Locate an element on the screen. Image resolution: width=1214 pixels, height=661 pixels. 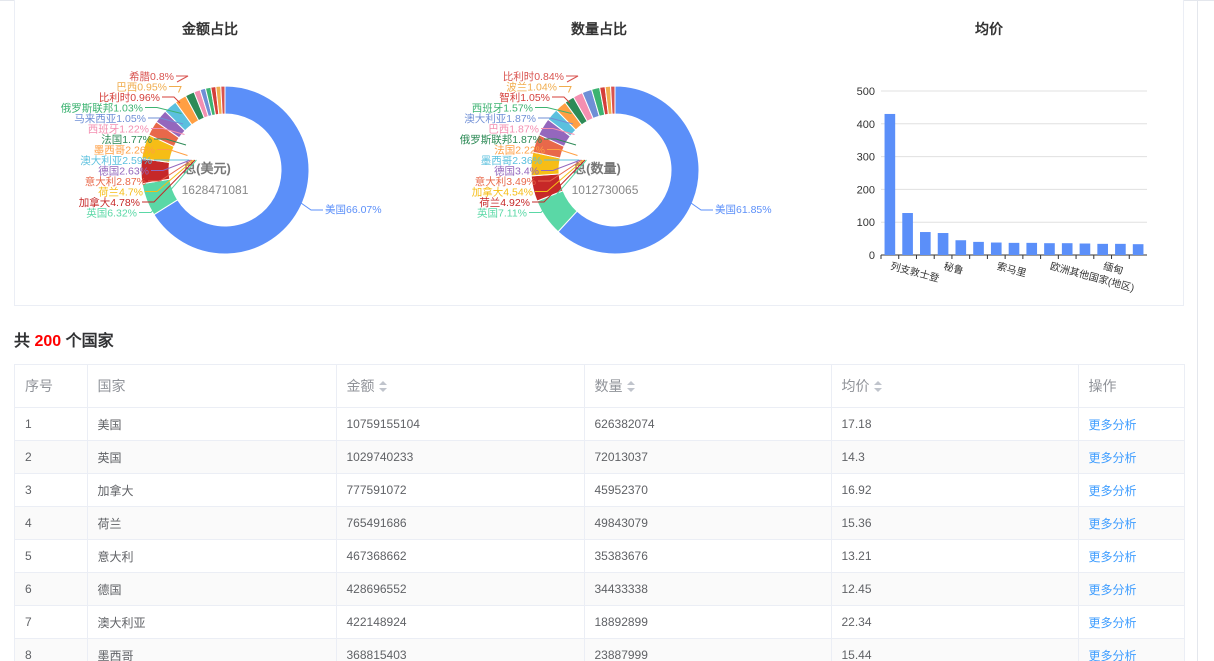
cell-avg: 22.34 is located at coordinates (955, 622).